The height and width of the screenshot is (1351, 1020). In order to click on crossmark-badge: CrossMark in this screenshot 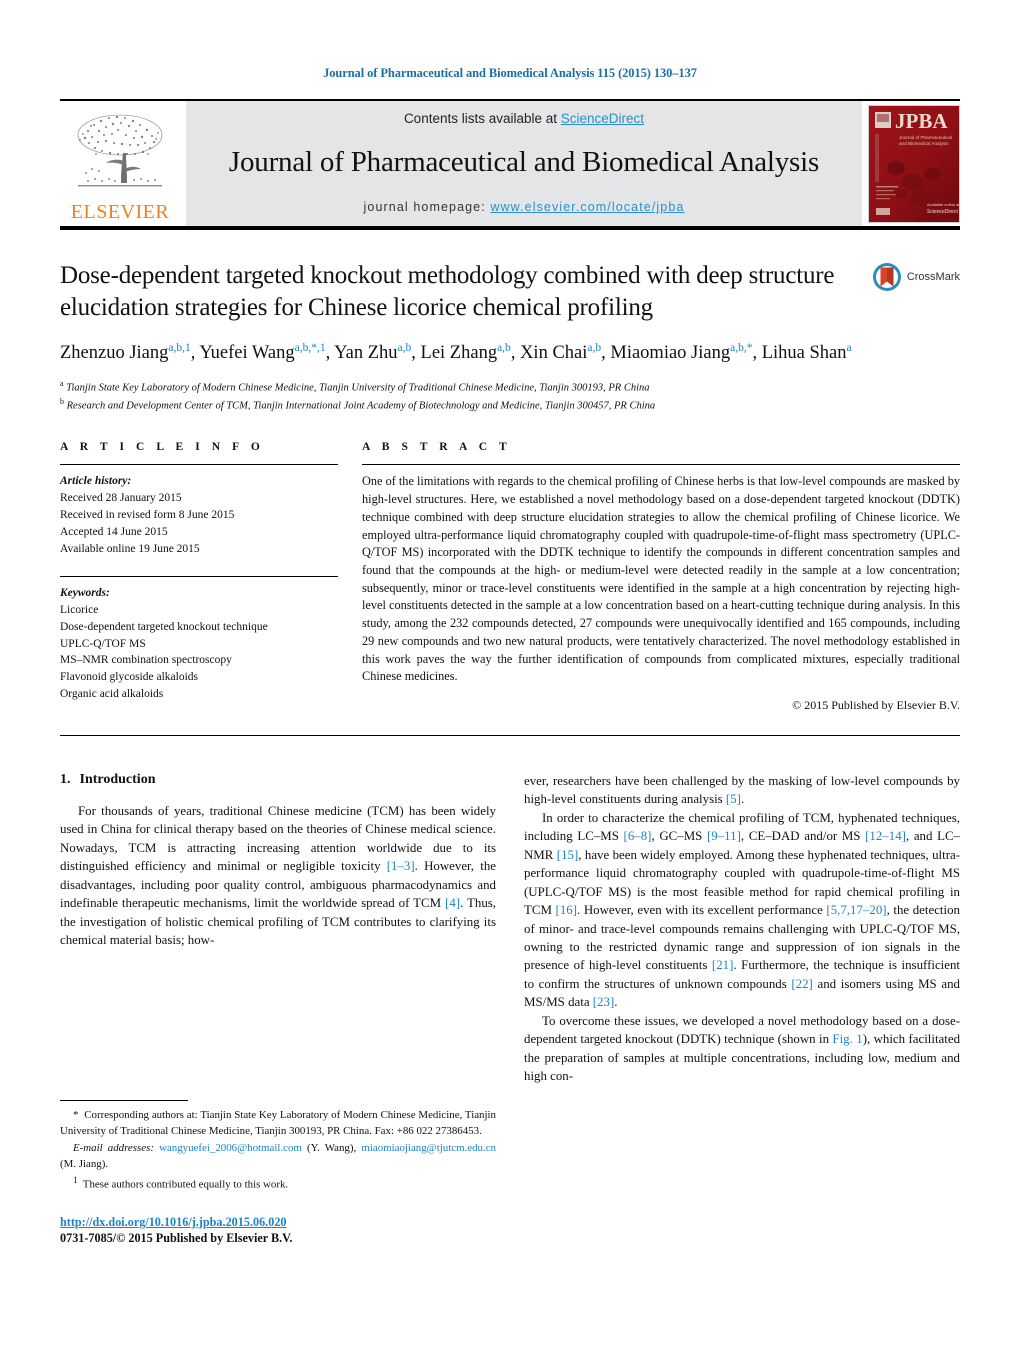, I will do `click(916, 277)`.